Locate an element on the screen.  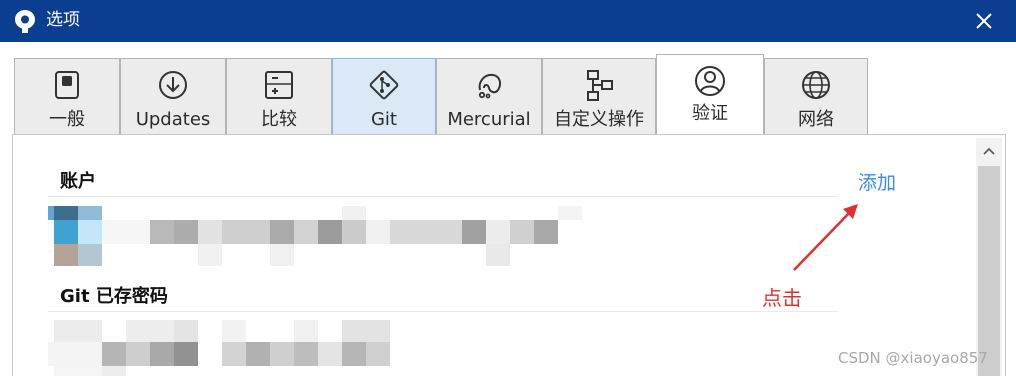
plus-minus-icon is located at coordinates (279, 85).